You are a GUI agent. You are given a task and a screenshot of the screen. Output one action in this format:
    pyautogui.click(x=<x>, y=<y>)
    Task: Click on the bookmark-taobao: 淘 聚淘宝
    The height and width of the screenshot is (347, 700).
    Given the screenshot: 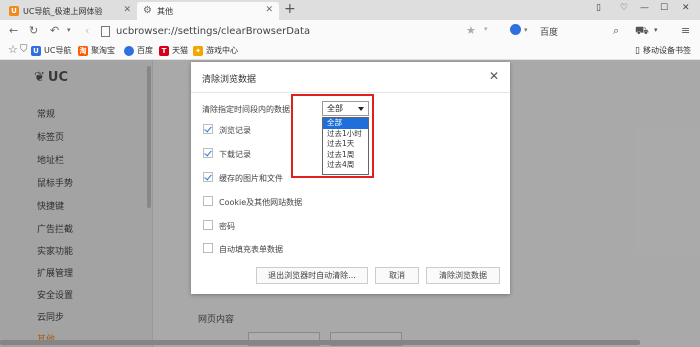 What is the action you would take?
    pyautogui.click(x=96, y=50)
    